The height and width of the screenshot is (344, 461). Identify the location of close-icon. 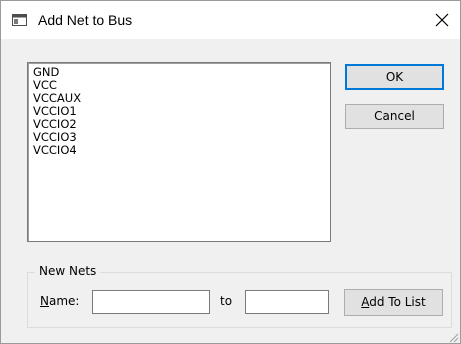
(442, 20).